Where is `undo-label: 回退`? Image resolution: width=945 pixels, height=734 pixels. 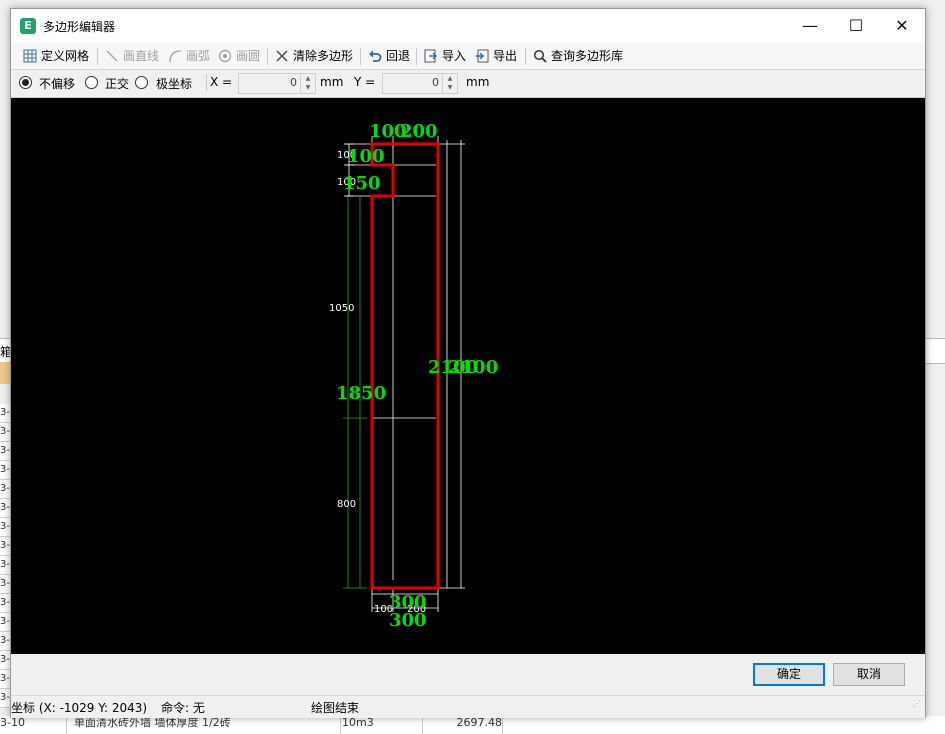
undo-label: 回退 is located at coordinates (398, 56).